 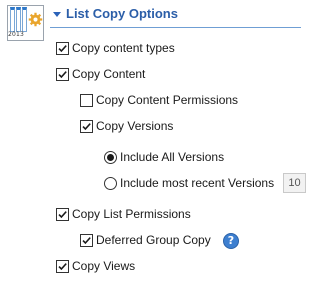 What do you see at coordinates (57, 14) in the screenshot?
I see `collapse-caret-icon` at bounding box center [57, 14].